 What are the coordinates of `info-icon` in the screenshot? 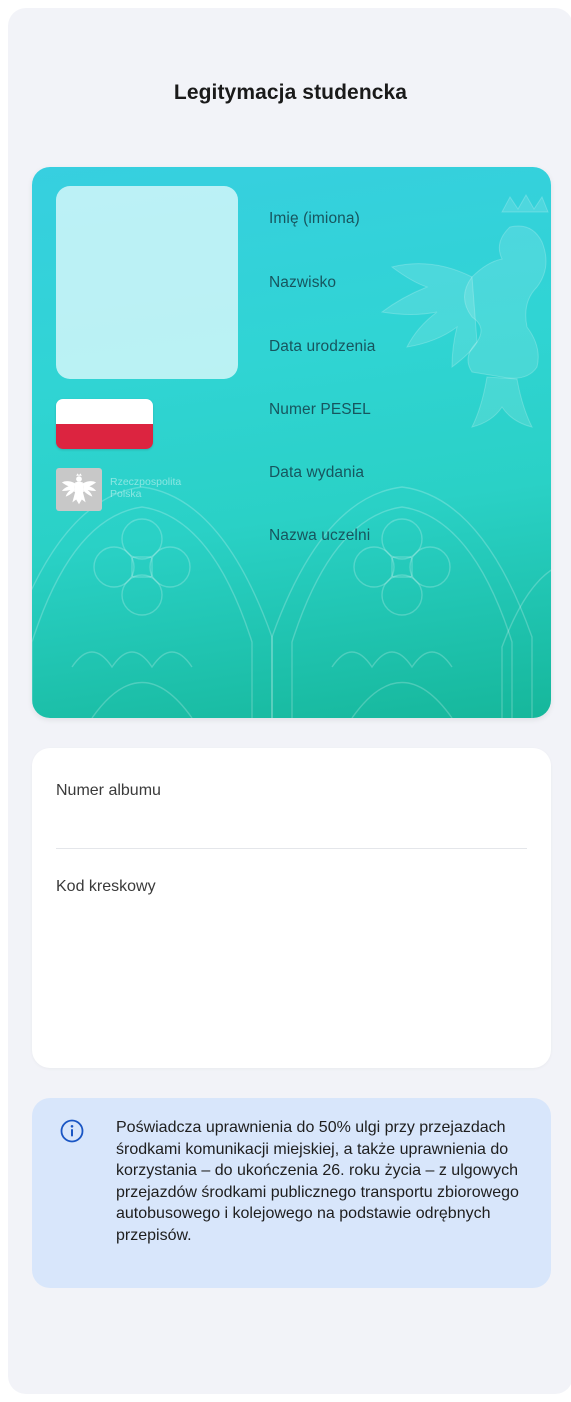 It's located at (72, 1131).